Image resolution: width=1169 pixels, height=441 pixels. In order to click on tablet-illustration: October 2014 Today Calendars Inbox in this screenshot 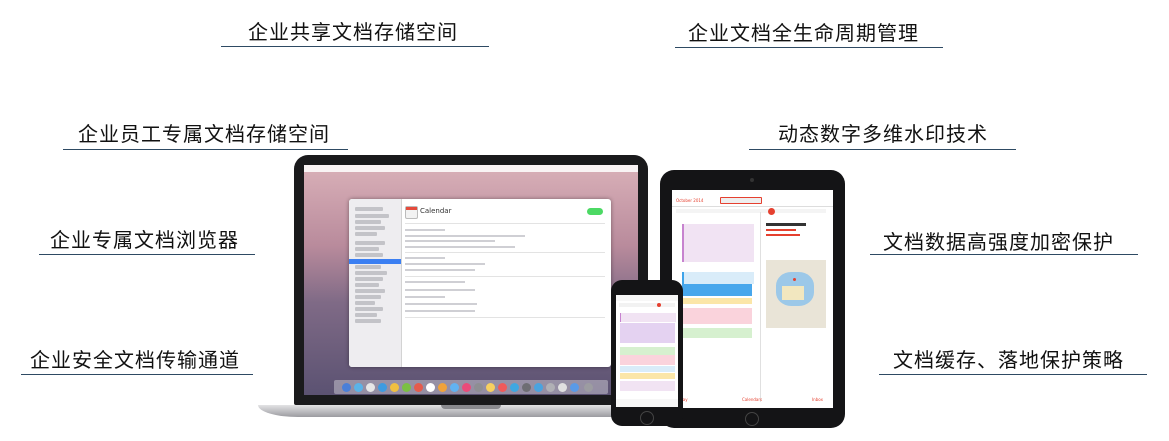, I will do `click(752, 299)`.